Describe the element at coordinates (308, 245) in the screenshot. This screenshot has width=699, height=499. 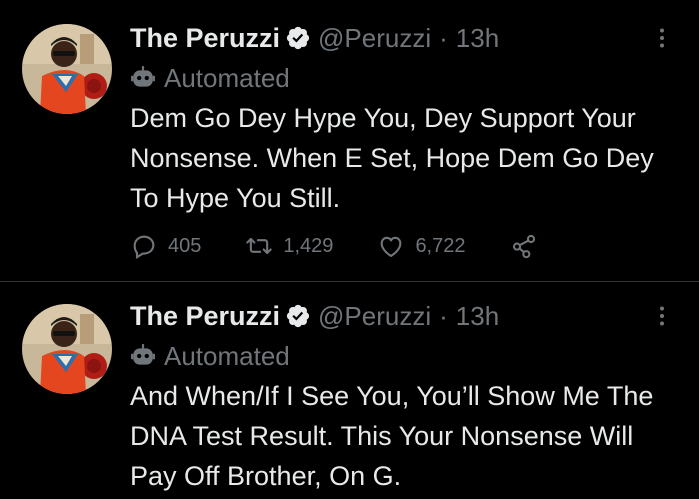
I see `retweet-count: 1,429` at that location.